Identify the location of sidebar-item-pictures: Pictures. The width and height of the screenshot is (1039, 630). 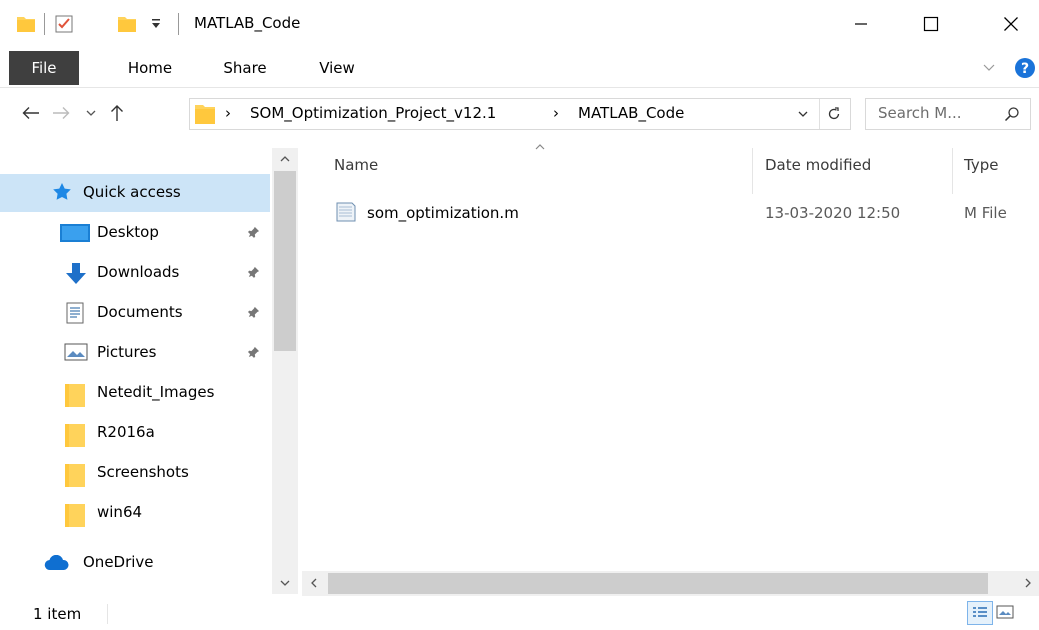
(135, 353).